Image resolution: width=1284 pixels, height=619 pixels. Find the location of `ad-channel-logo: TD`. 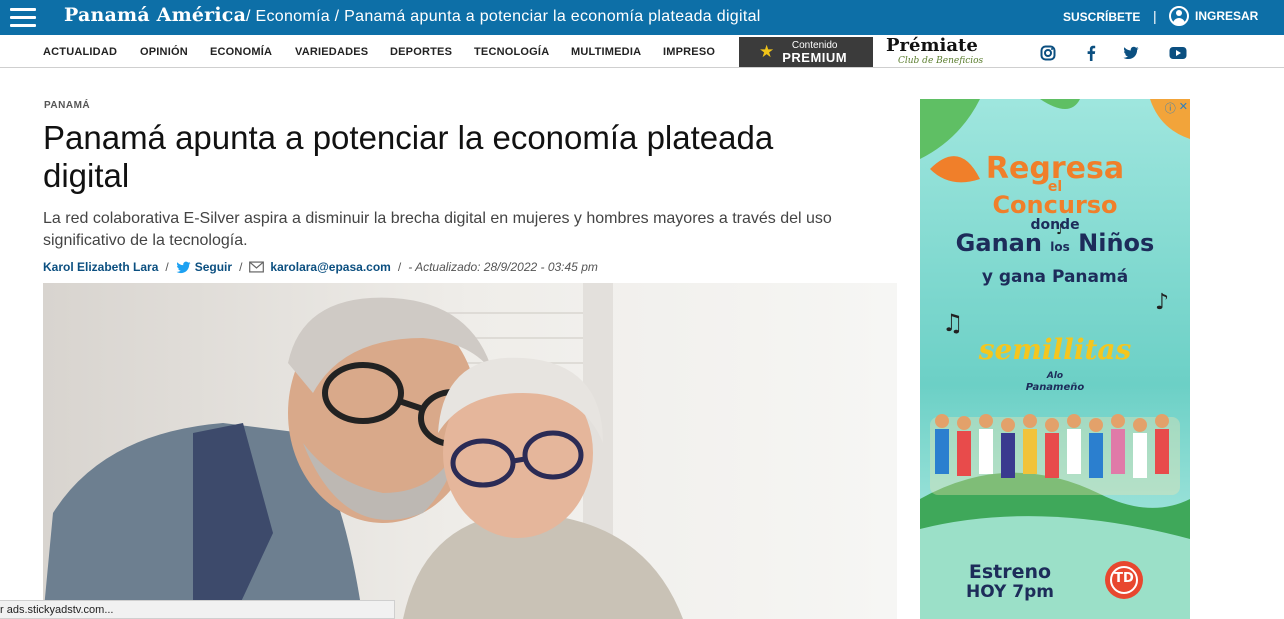

ad-channel-logo: TD is located at coordinates (1124, 578).